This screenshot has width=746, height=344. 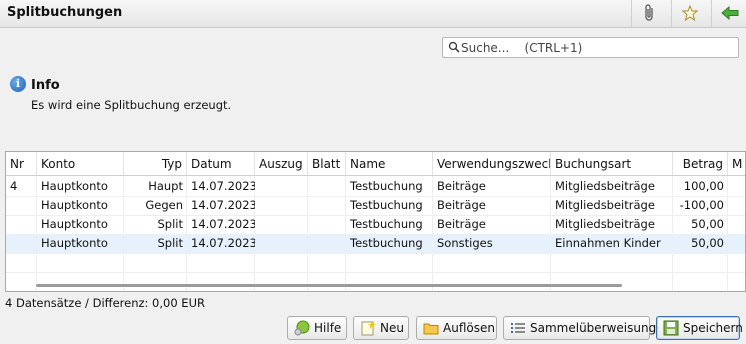 What do you see at coordinates (518, 328) in the screenshot?
I see `list-icon` at bounding box center [518, 328].